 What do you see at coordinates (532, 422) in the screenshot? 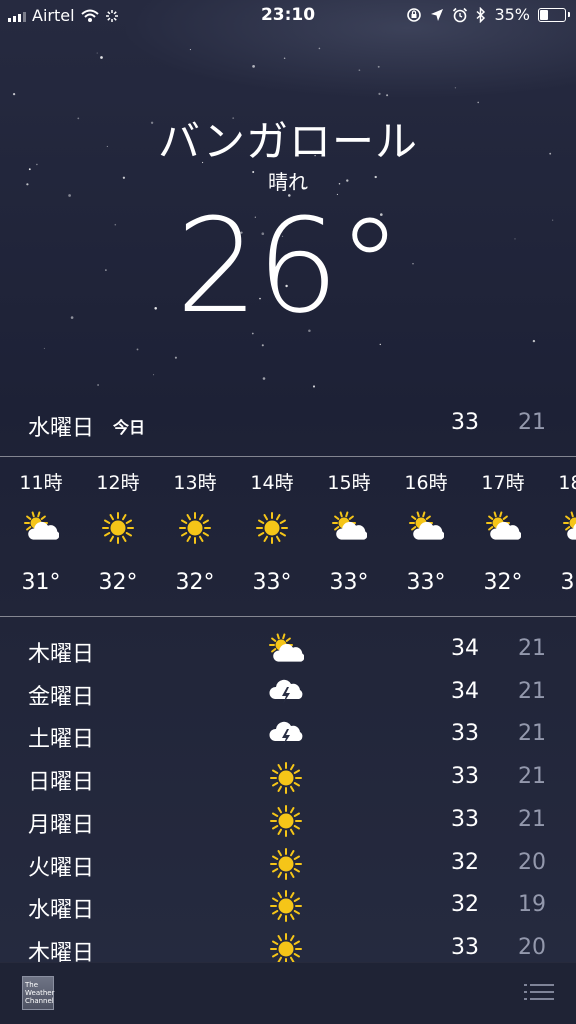
I see `today-low: 21` at bounding box center [532, 422].